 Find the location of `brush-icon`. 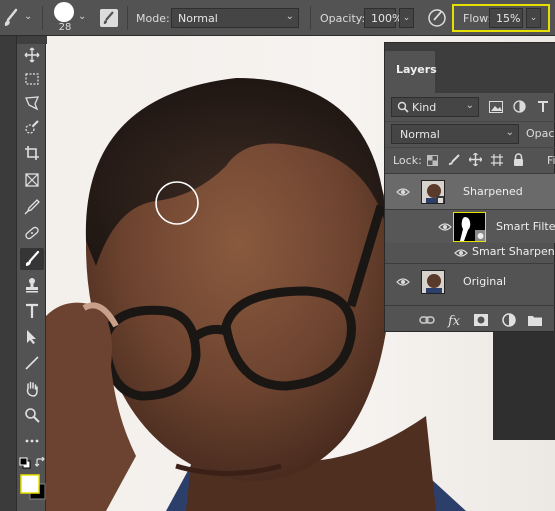

brush-icon is located at coordinates (32, 258).